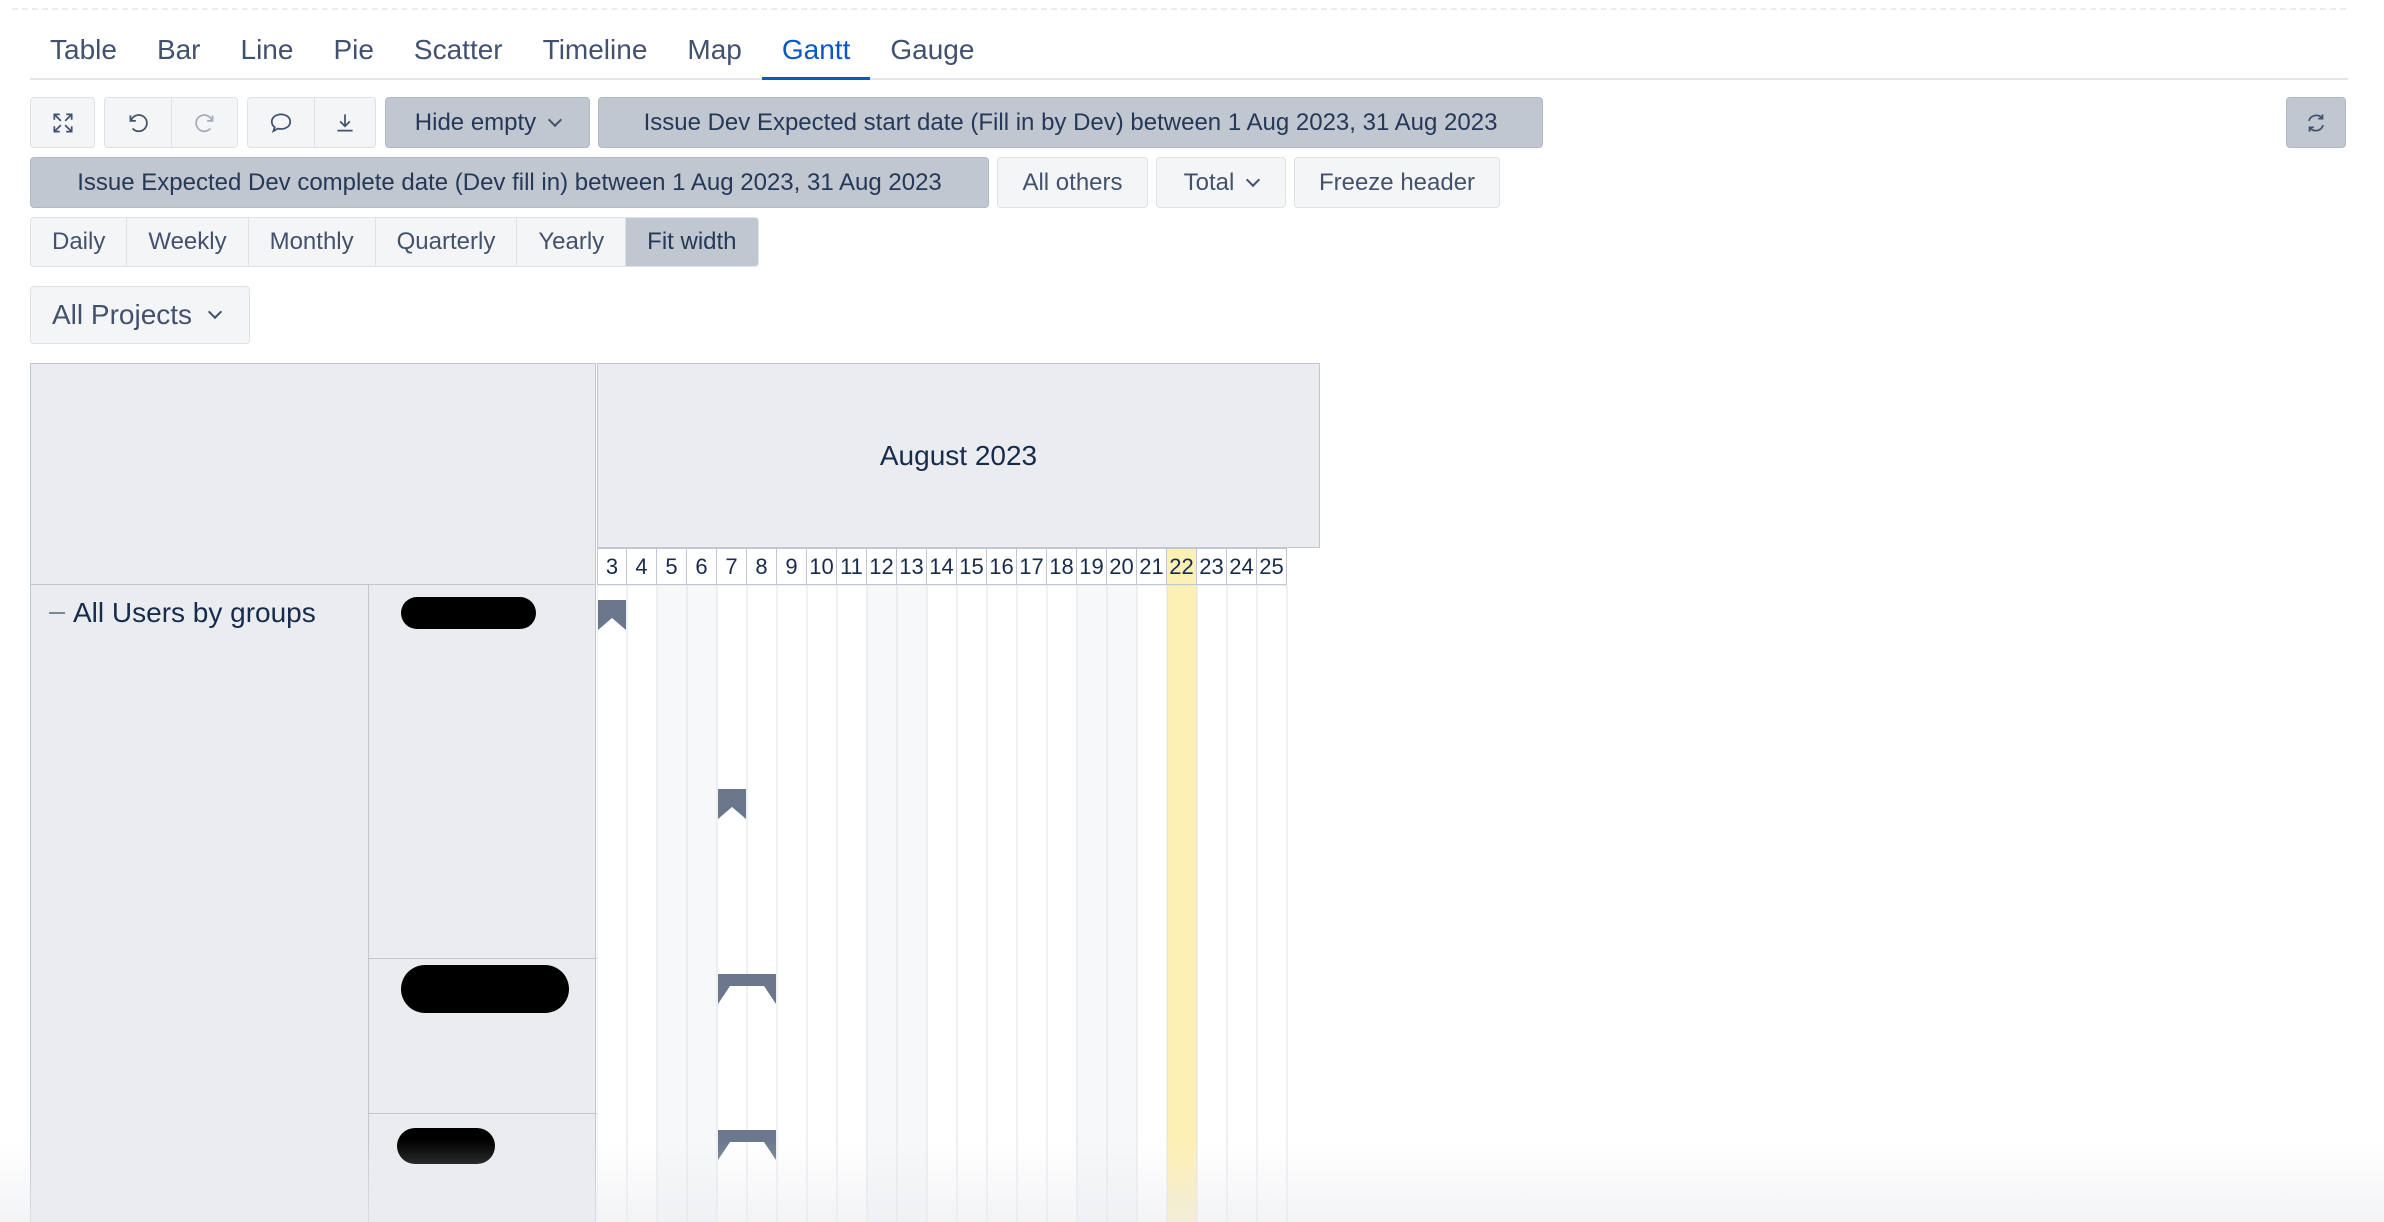 The image size is (2384, 1222). I want to click on scale-quarterly: Quarterly, so click(447, 242).